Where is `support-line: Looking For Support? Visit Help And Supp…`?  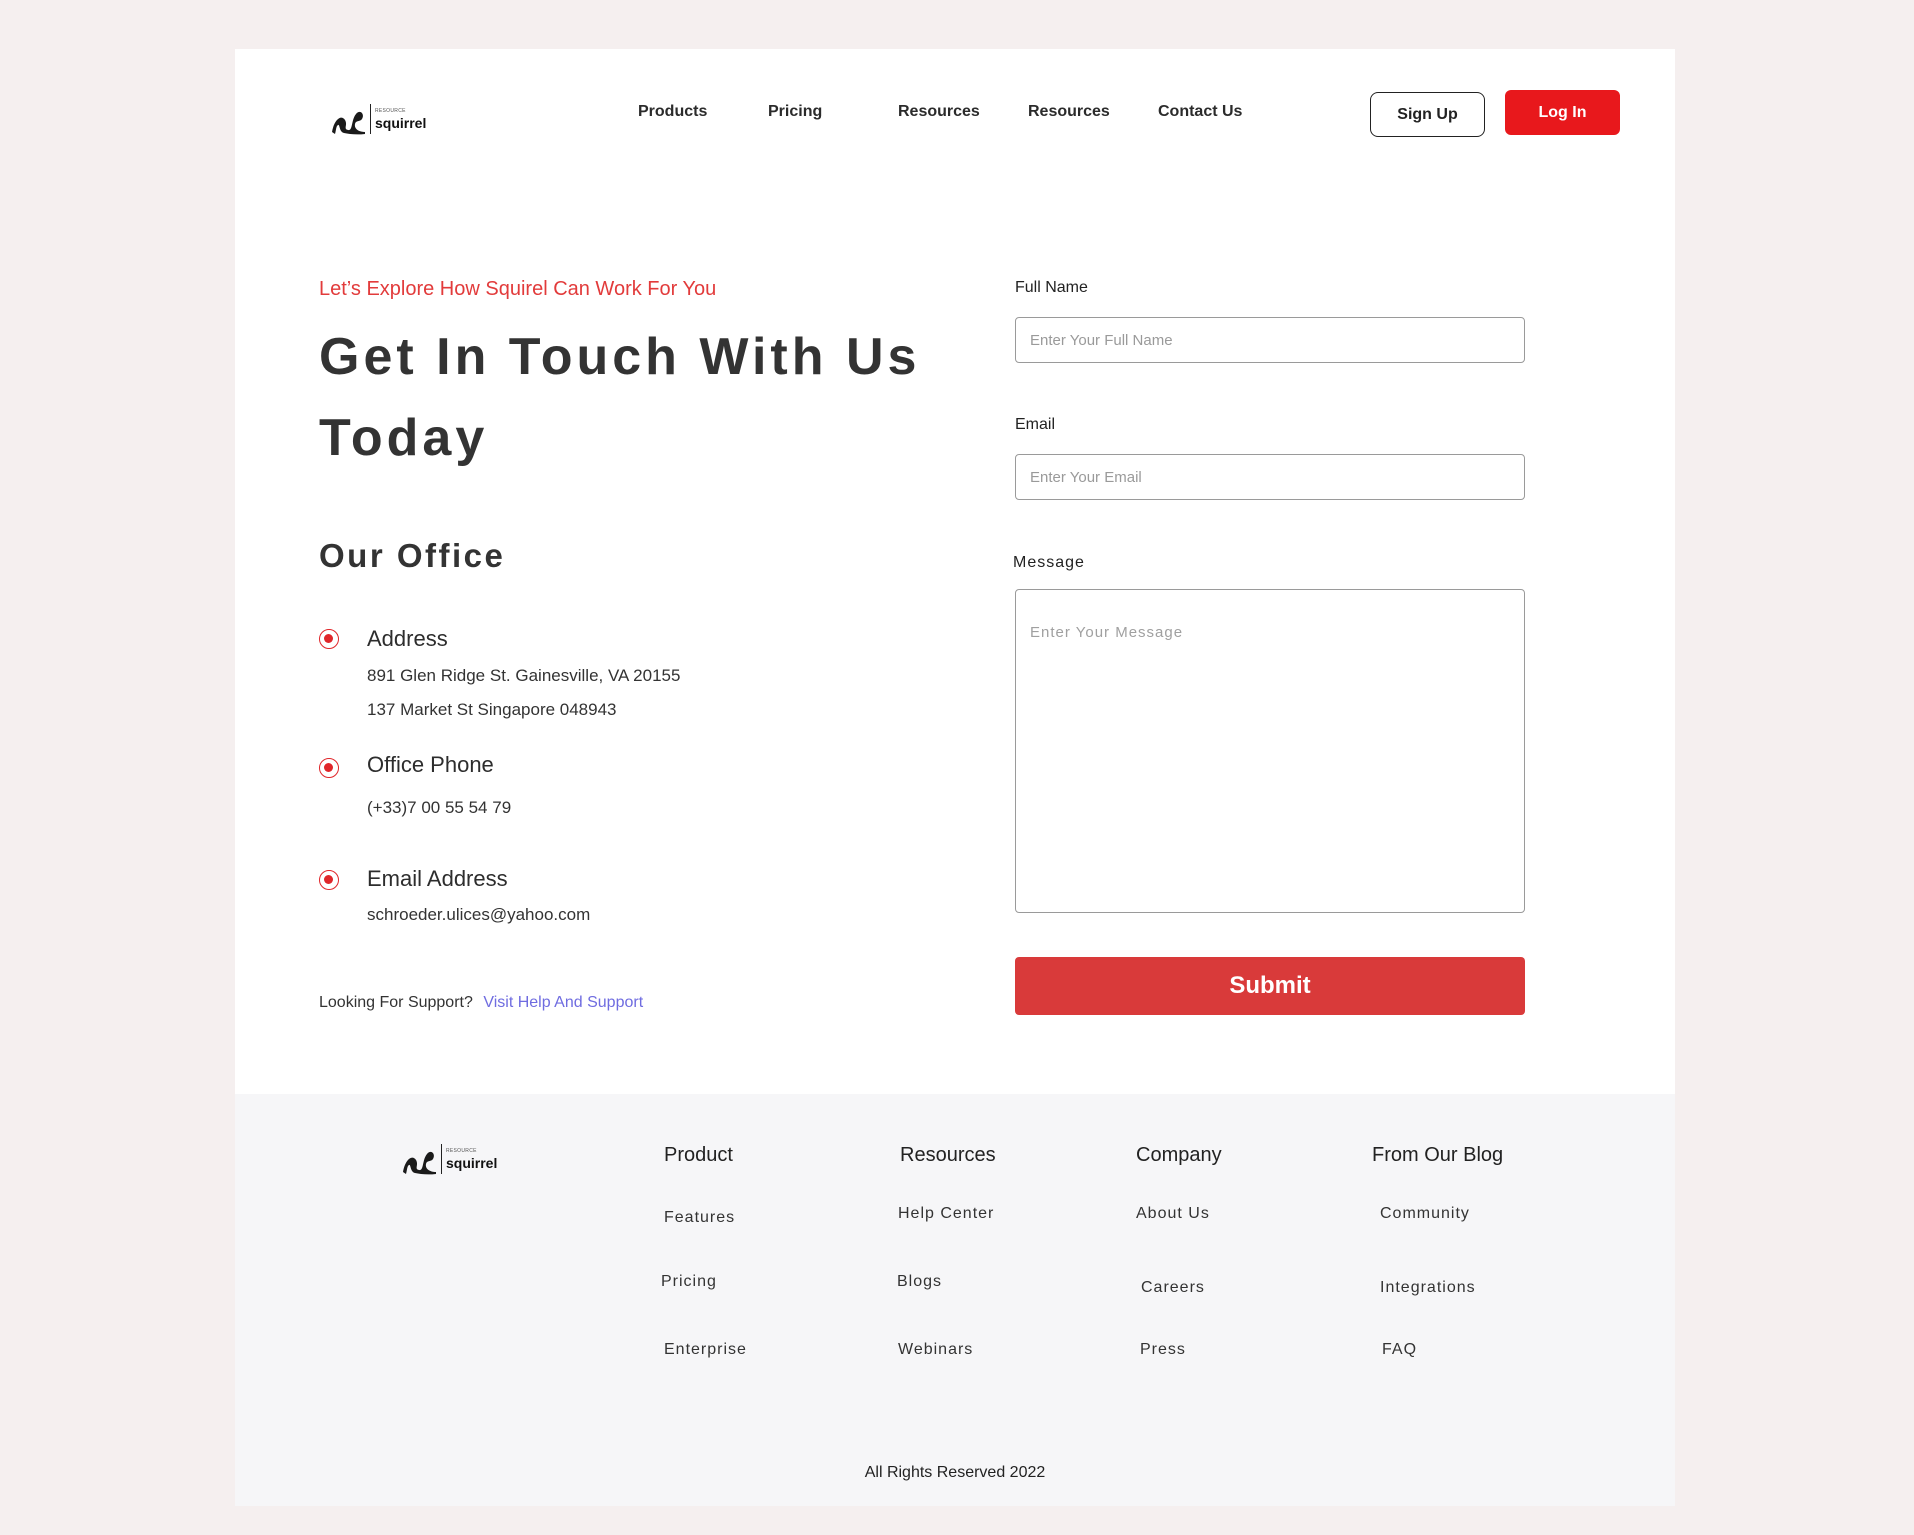
support-line: Looking For Support? Visit Help And Supp… is located at coordinates (481, 1003).